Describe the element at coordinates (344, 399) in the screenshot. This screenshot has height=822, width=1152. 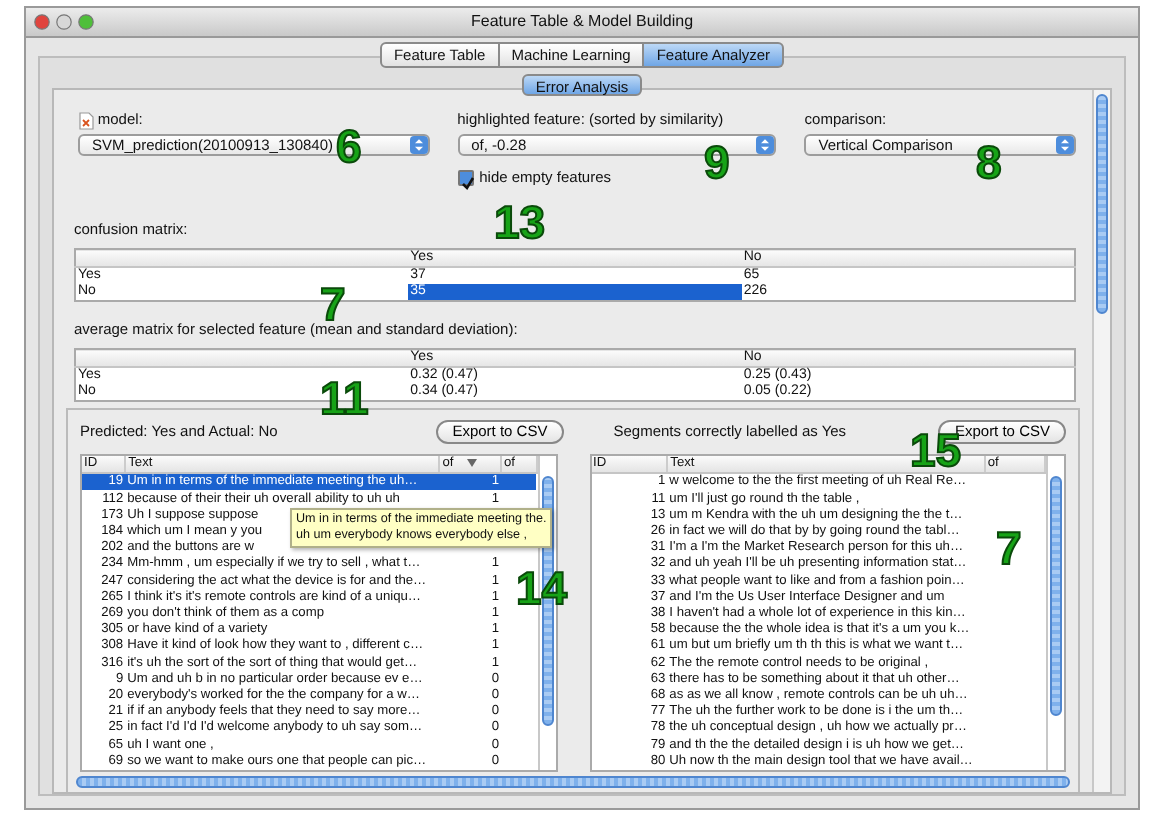
I see `callout-number: 11` at that location.